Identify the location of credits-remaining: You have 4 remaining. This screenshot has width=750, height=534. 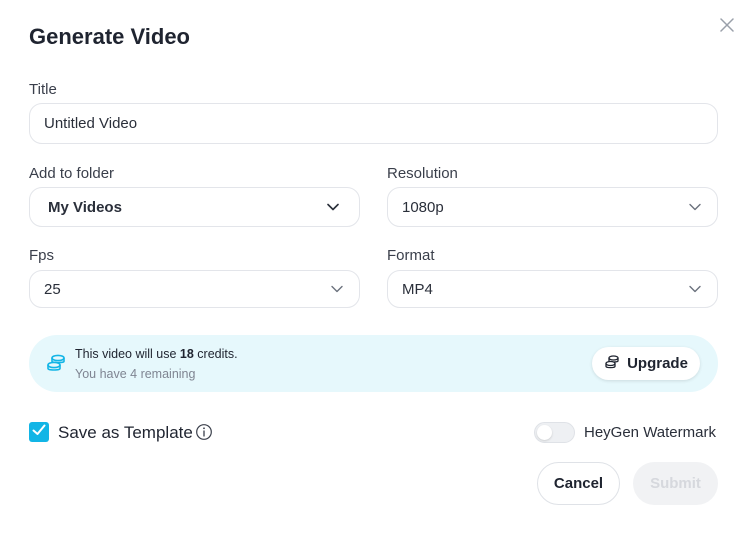
(135, 374).